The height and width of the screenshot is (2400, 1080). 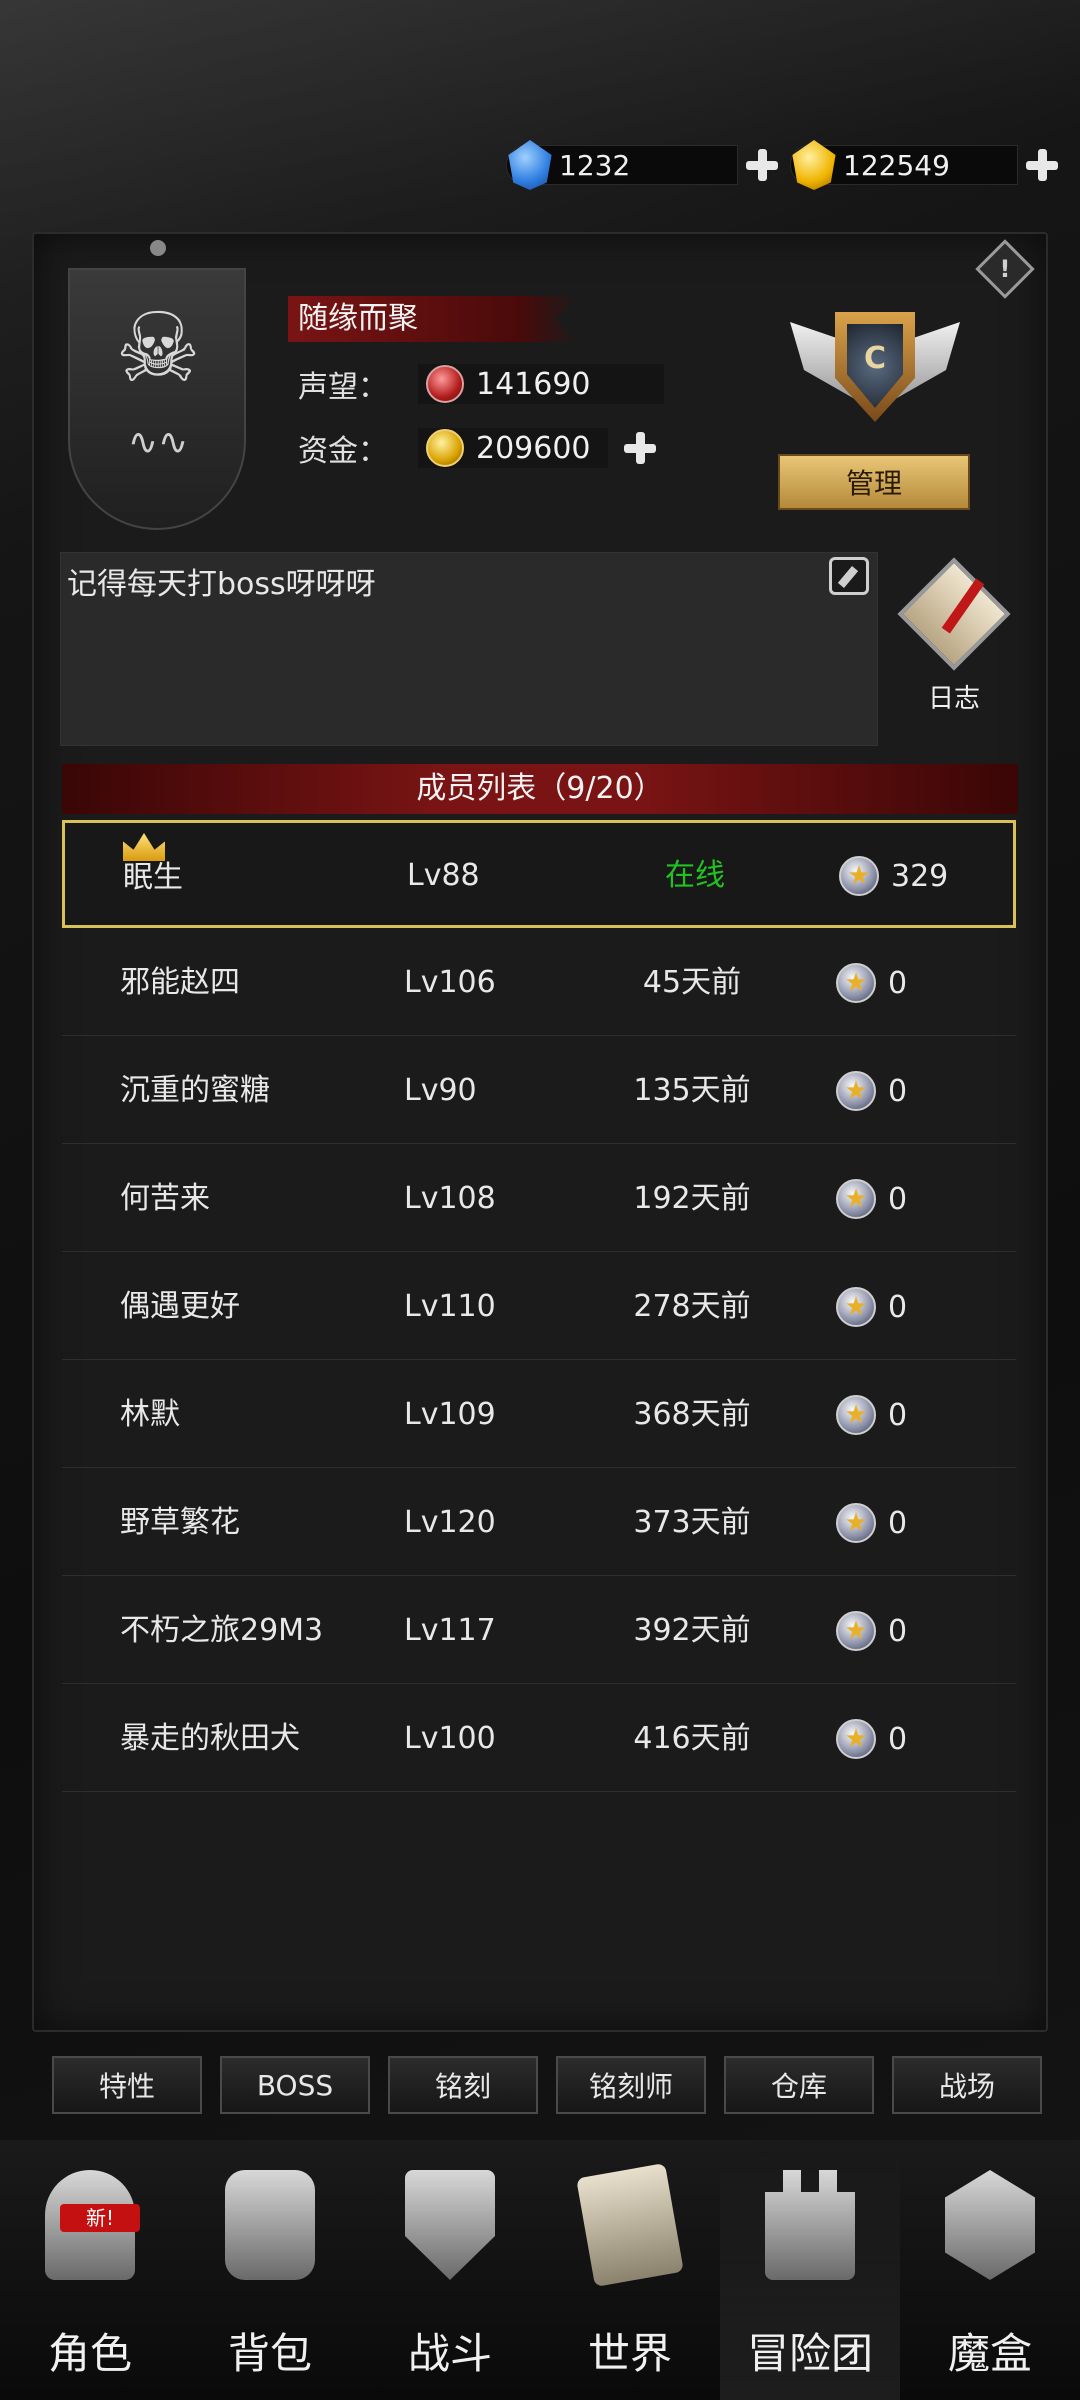 What do you see at coordinates (539, 1091) in the screenshot?
I see `member-row: 沉重的蜜糖 Lv90 135天前 0` at bounding box center [539, 1091].